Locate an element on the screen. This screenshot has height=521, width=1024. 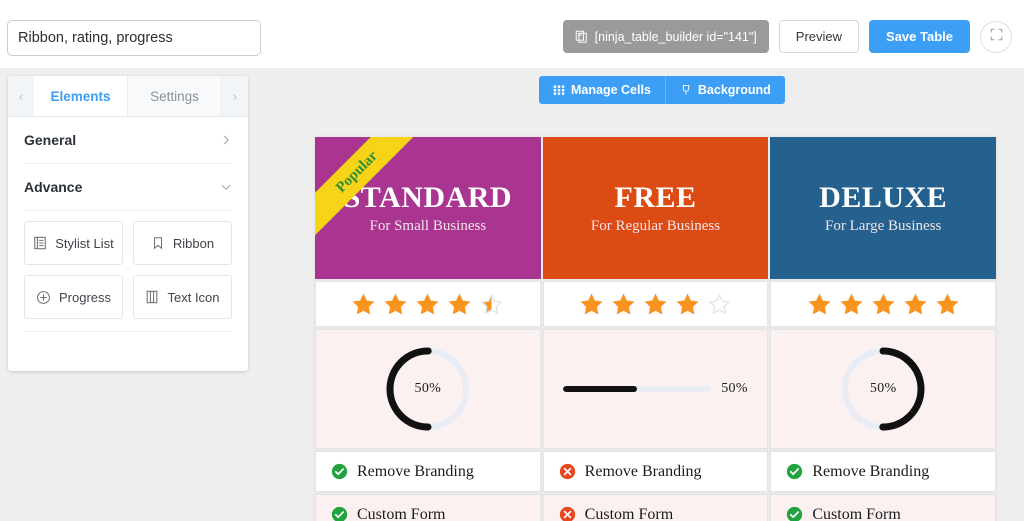
section-general-label: General is located at coordinates (50, 140).